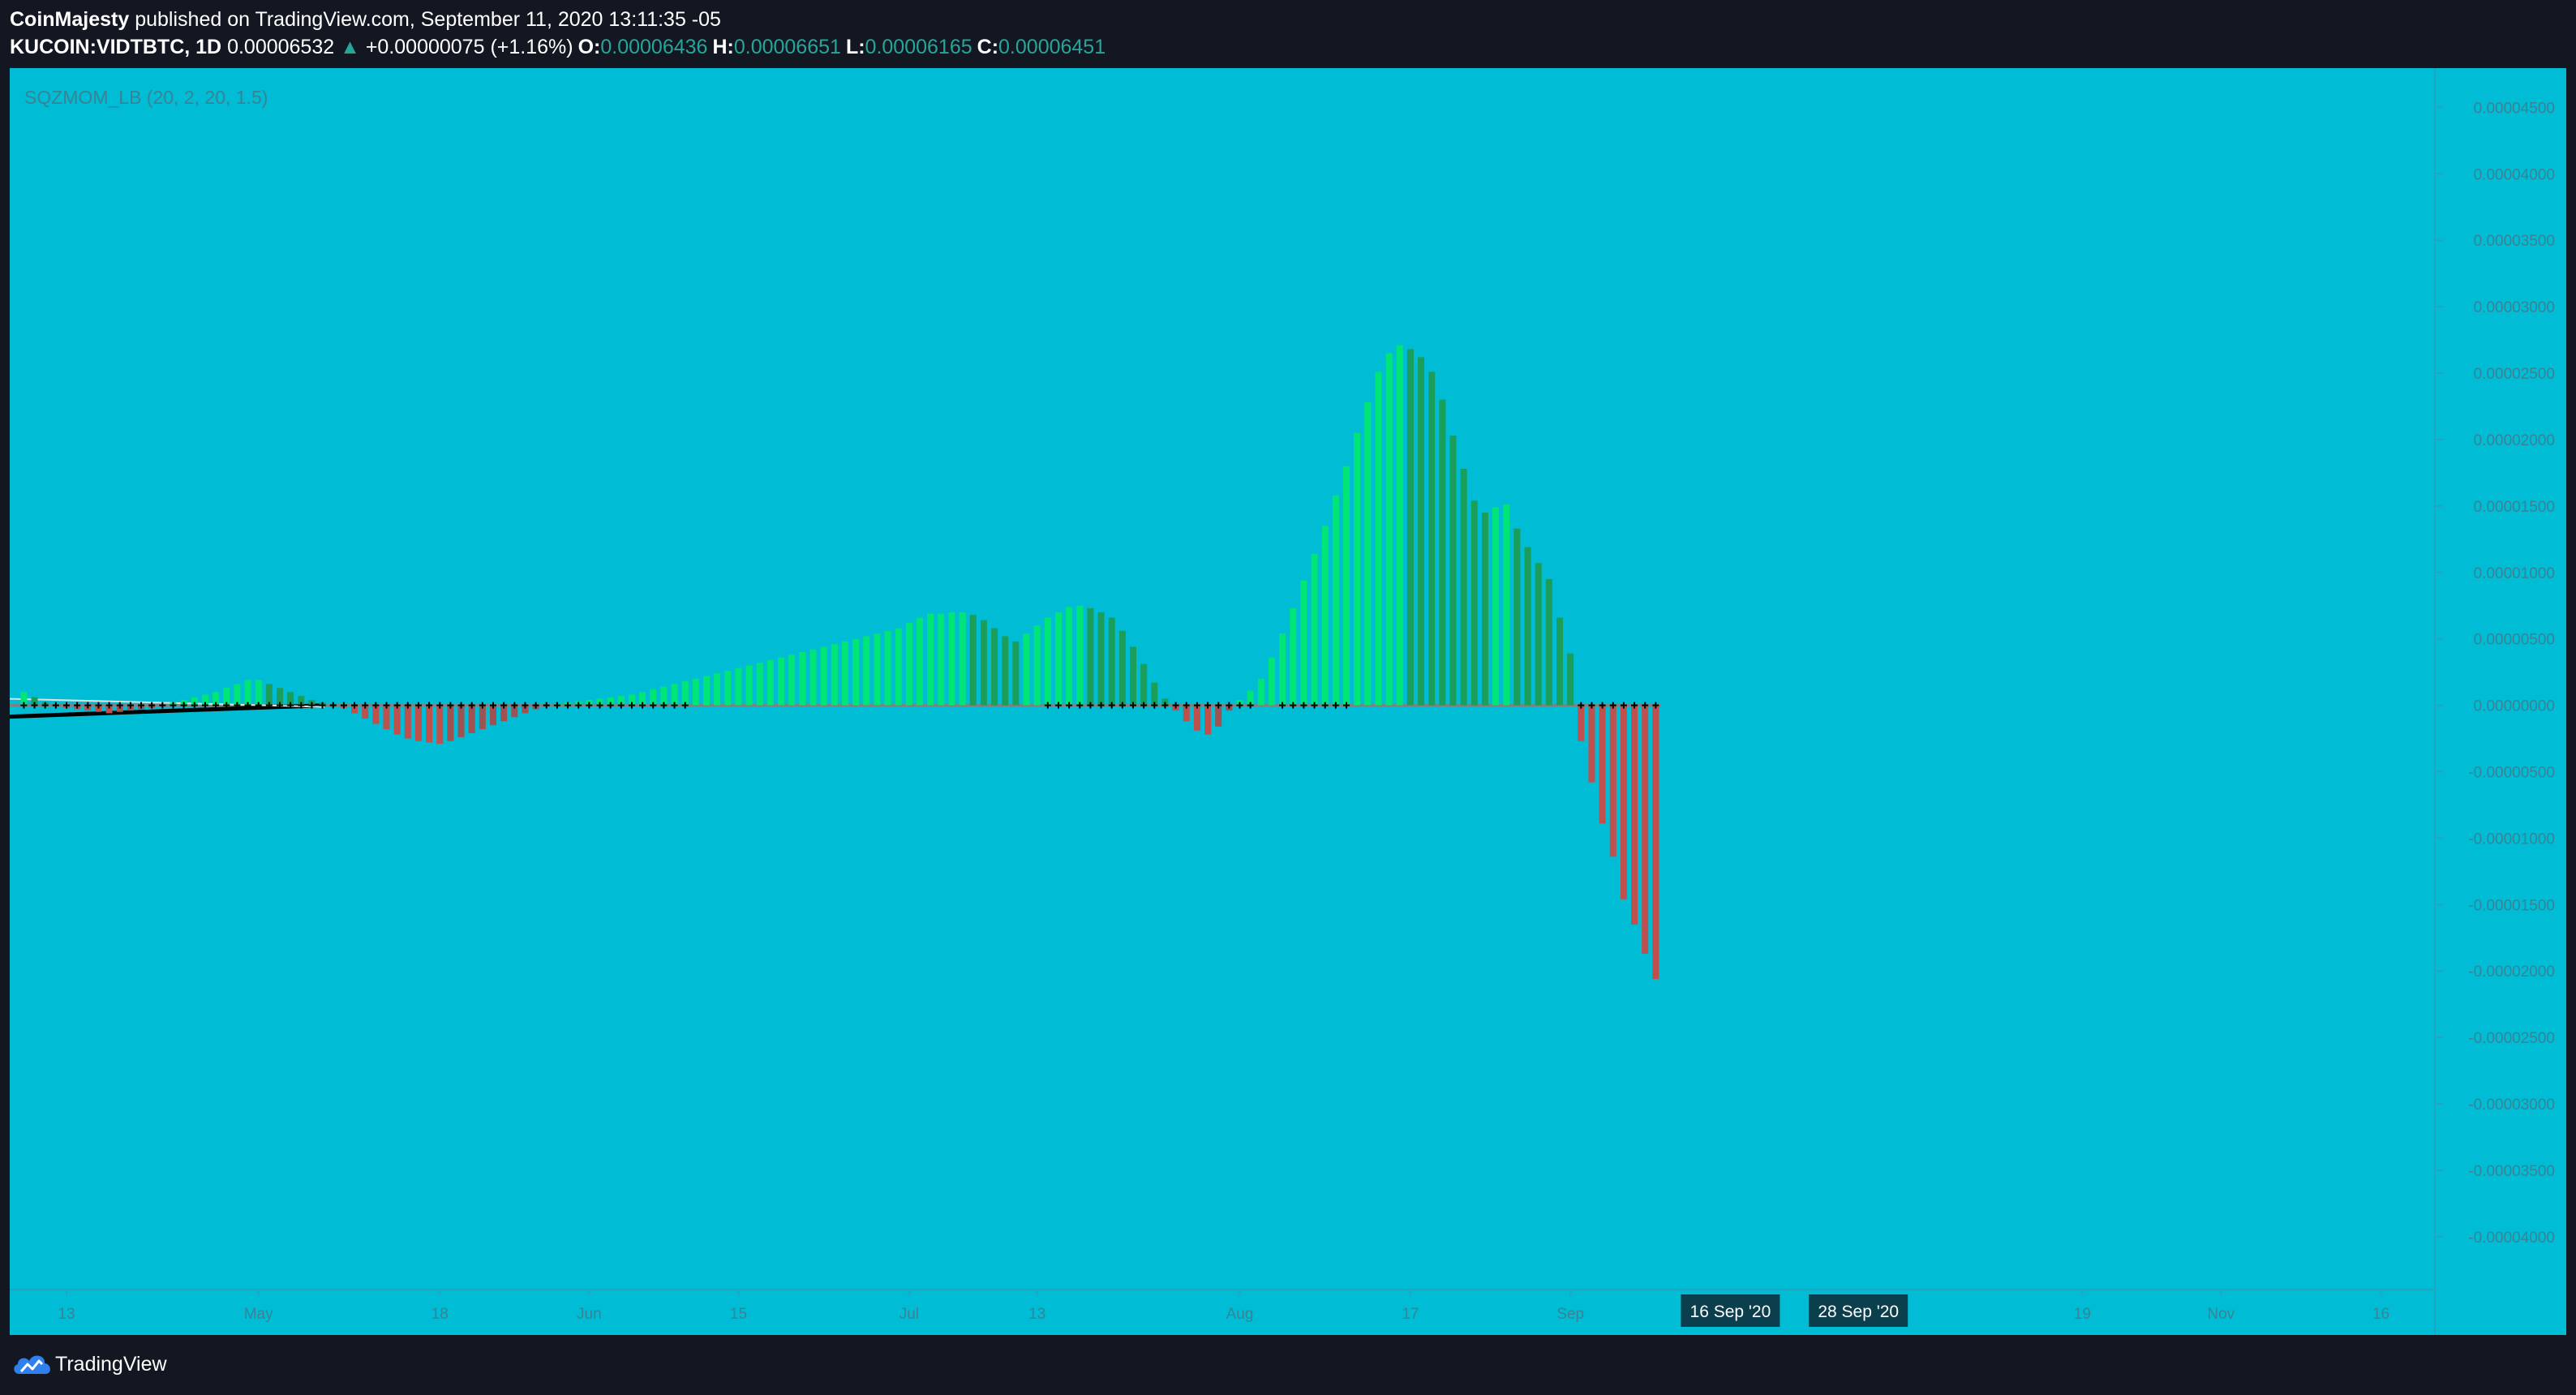 This screenshot has width=2576, height=1395. I want to click on indicator-title: SQZMOM_LB (20, 2, 20, 1.5), so click(146, 97).